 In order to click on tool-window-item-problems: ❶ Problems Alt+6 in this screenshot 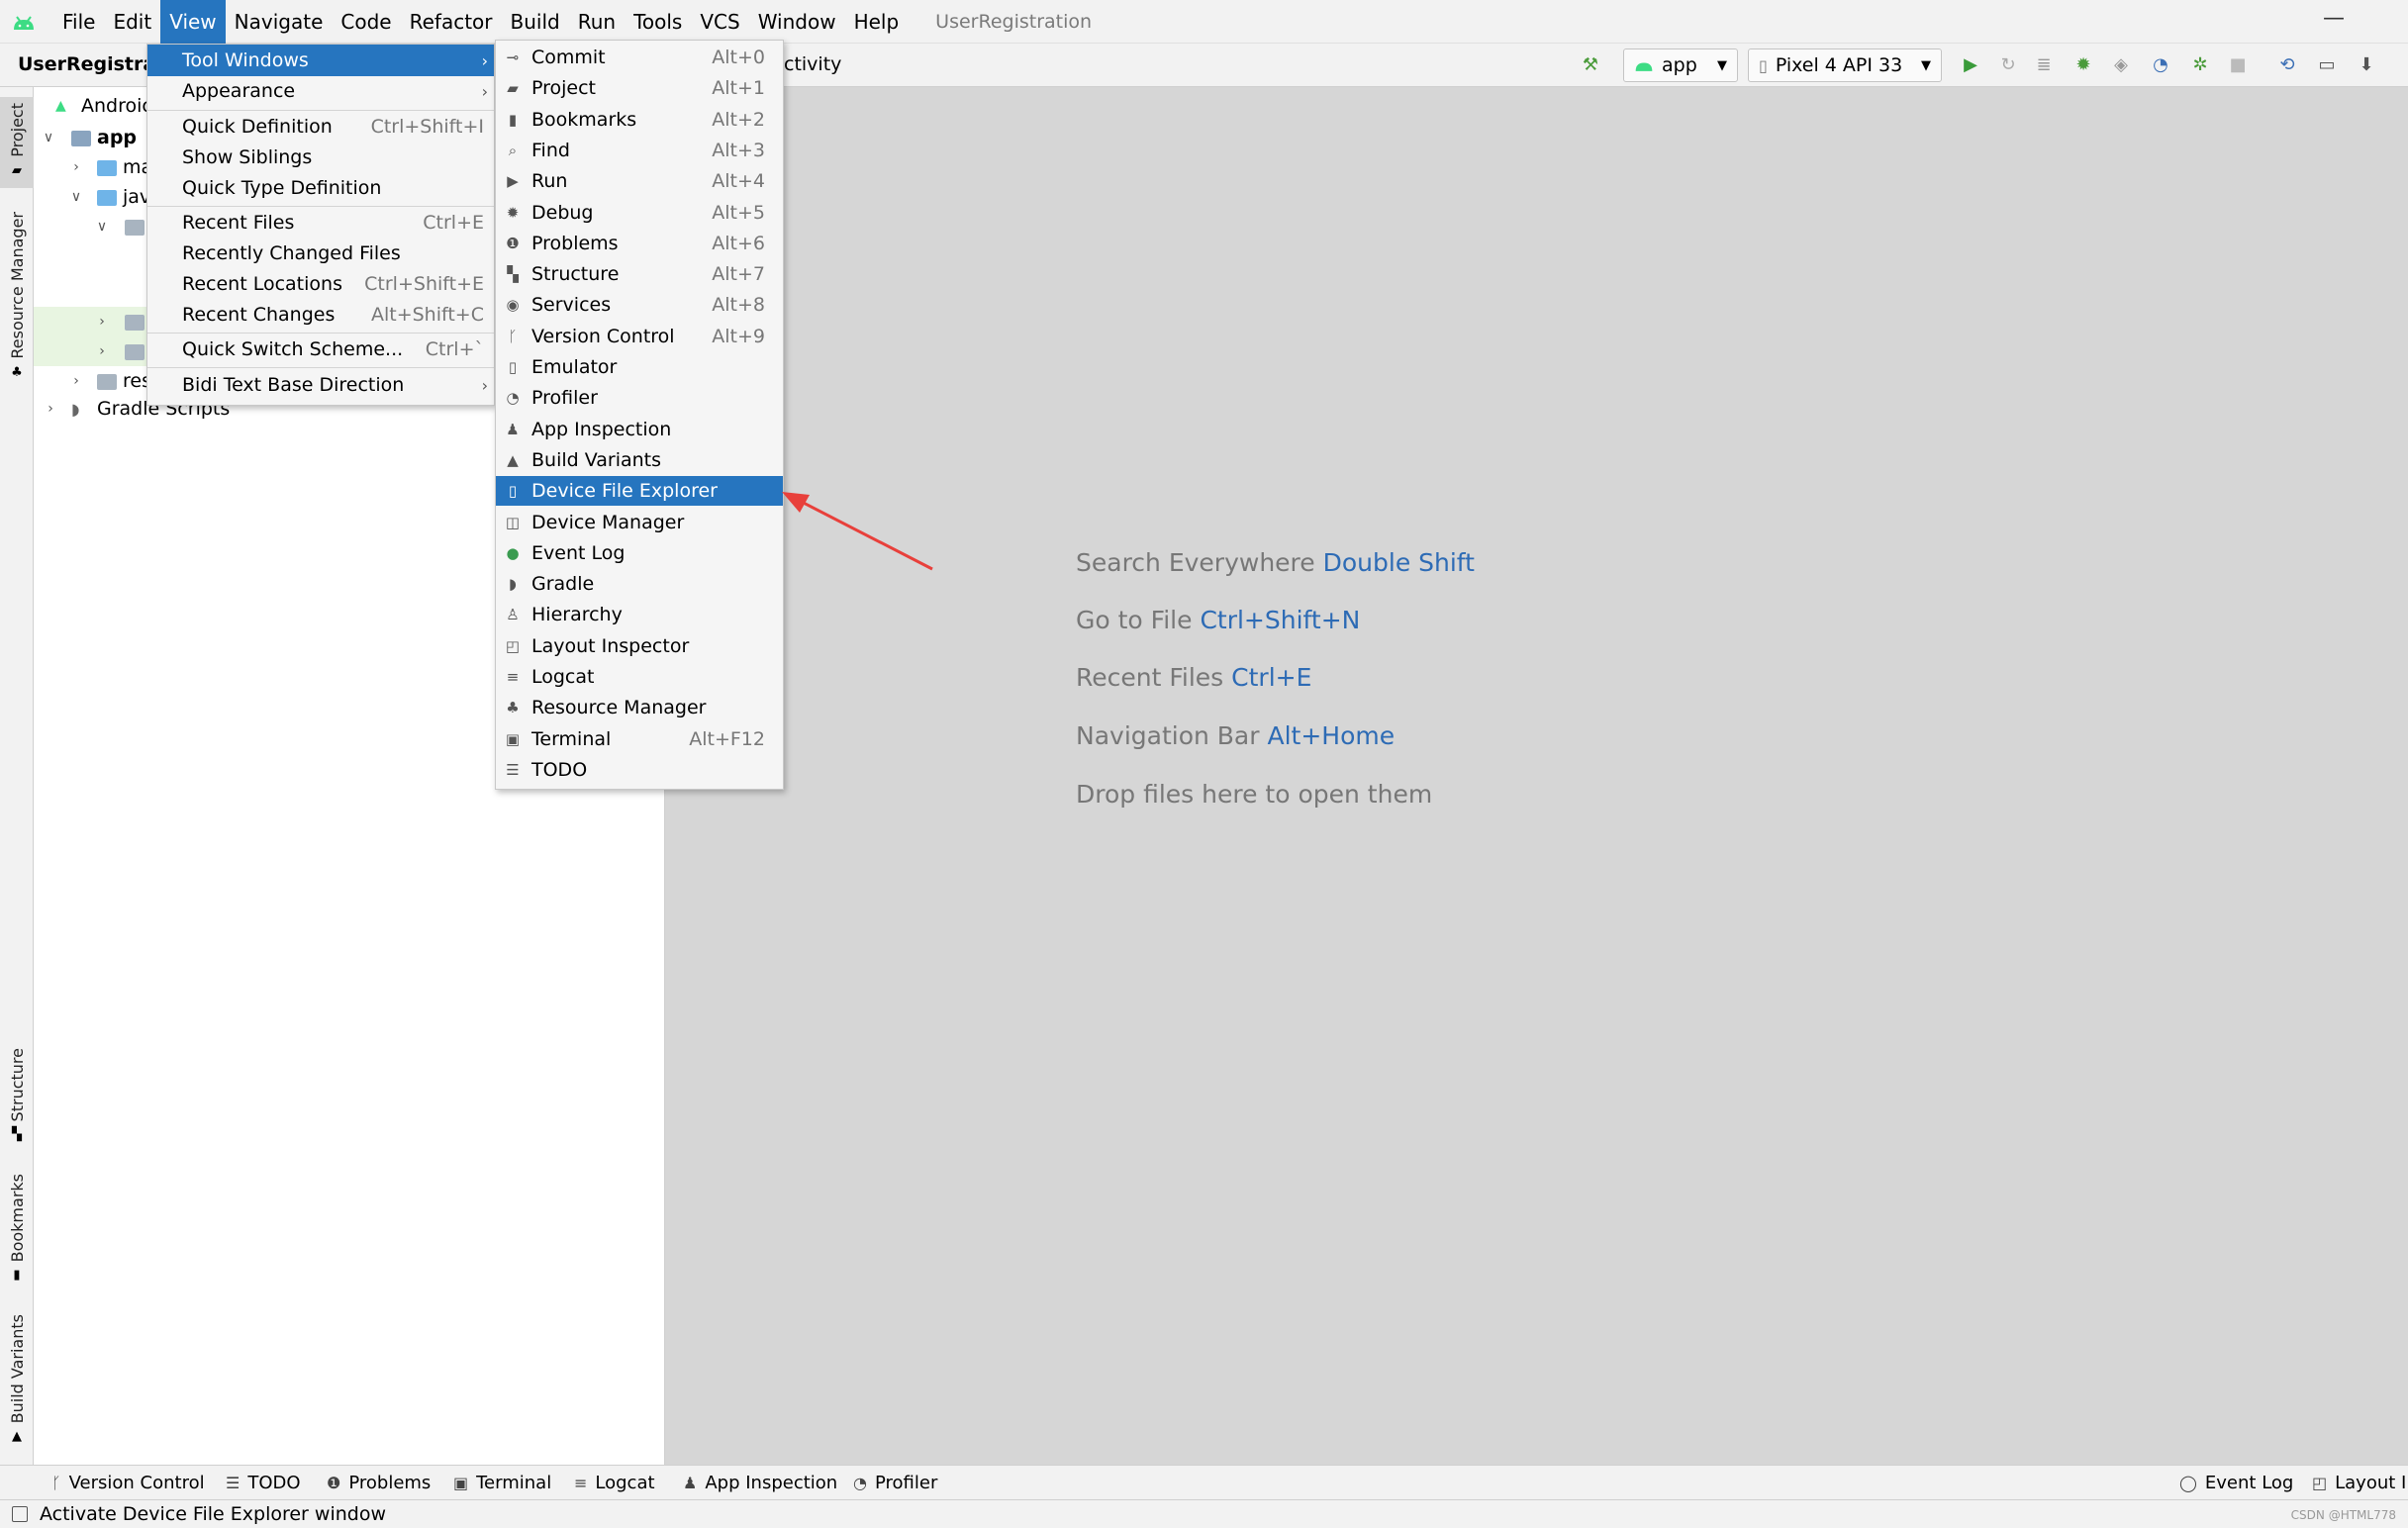, I will do `click(639, 243)`.